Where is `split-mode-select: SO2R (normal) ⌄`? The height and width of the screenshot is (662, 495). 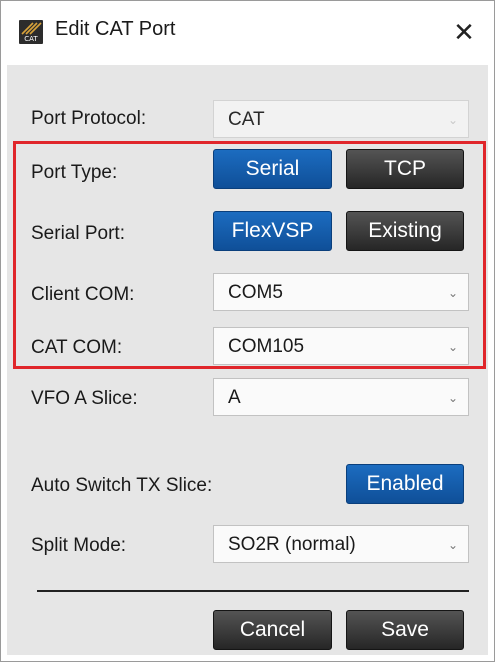 split-mode-select: SO2R (normal) ⌄ is located at coordinates (341, 544).